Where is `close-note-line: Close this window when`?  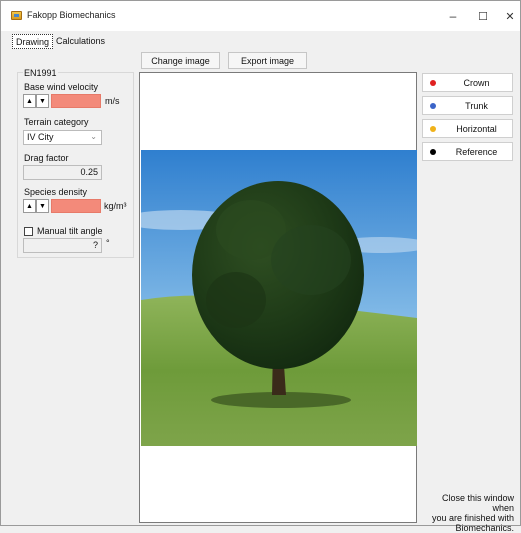 close-note-line: Close this window when is located at coordinates (477, 503).